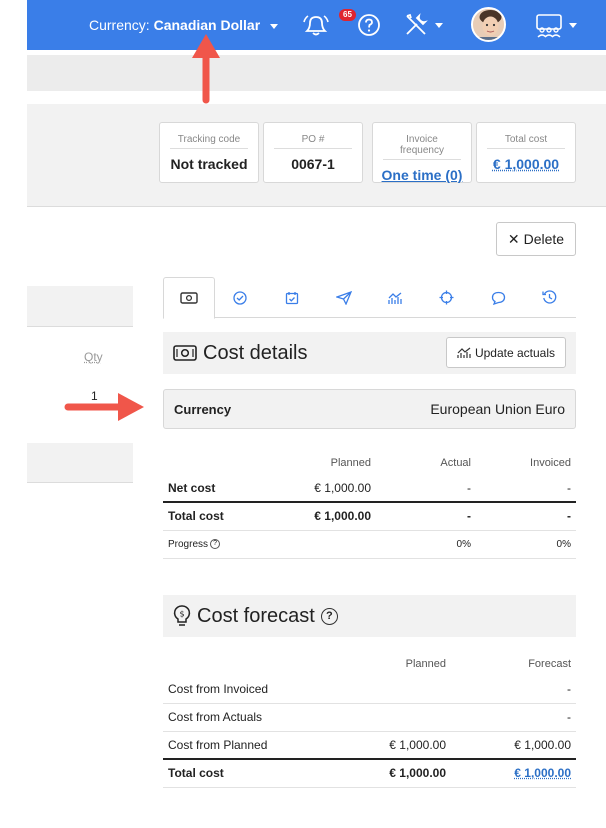  Describe the element at coordinates (104, 407) in the screenshot. I see `arrow-right-annotation` at that location.